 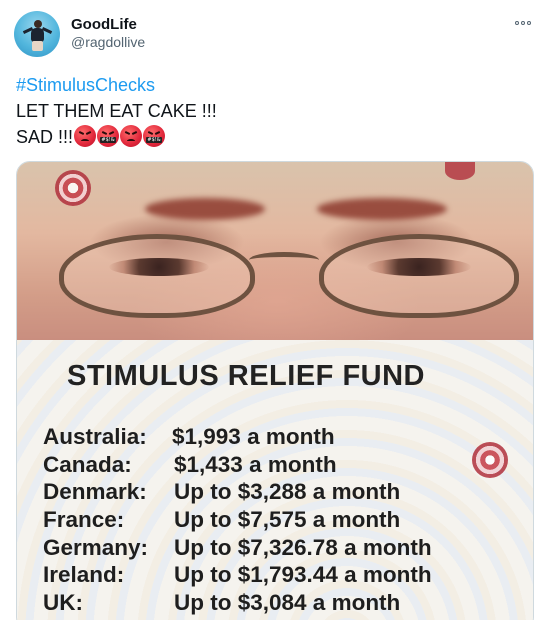 What do you see at coordinates (303, 547) in the screenshot?
I see `amount-value: Up to $7,326.78 a month` at bounding box center [303, 547].